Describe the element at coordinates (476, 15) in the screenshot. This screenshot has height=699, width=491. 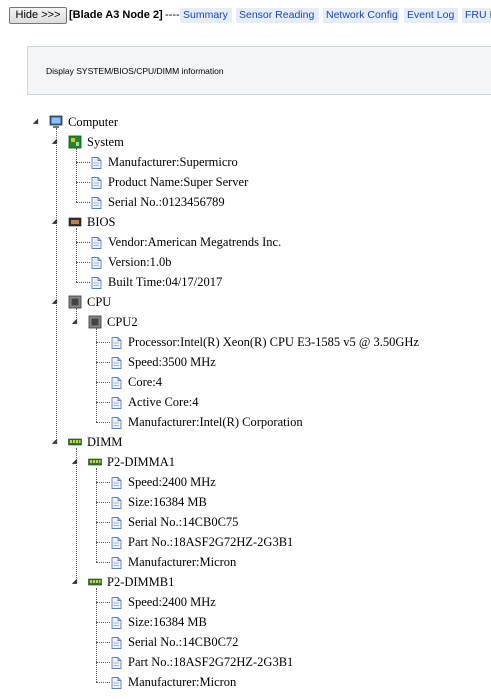
I see `tab-fru-info: FRU Info` at that location.